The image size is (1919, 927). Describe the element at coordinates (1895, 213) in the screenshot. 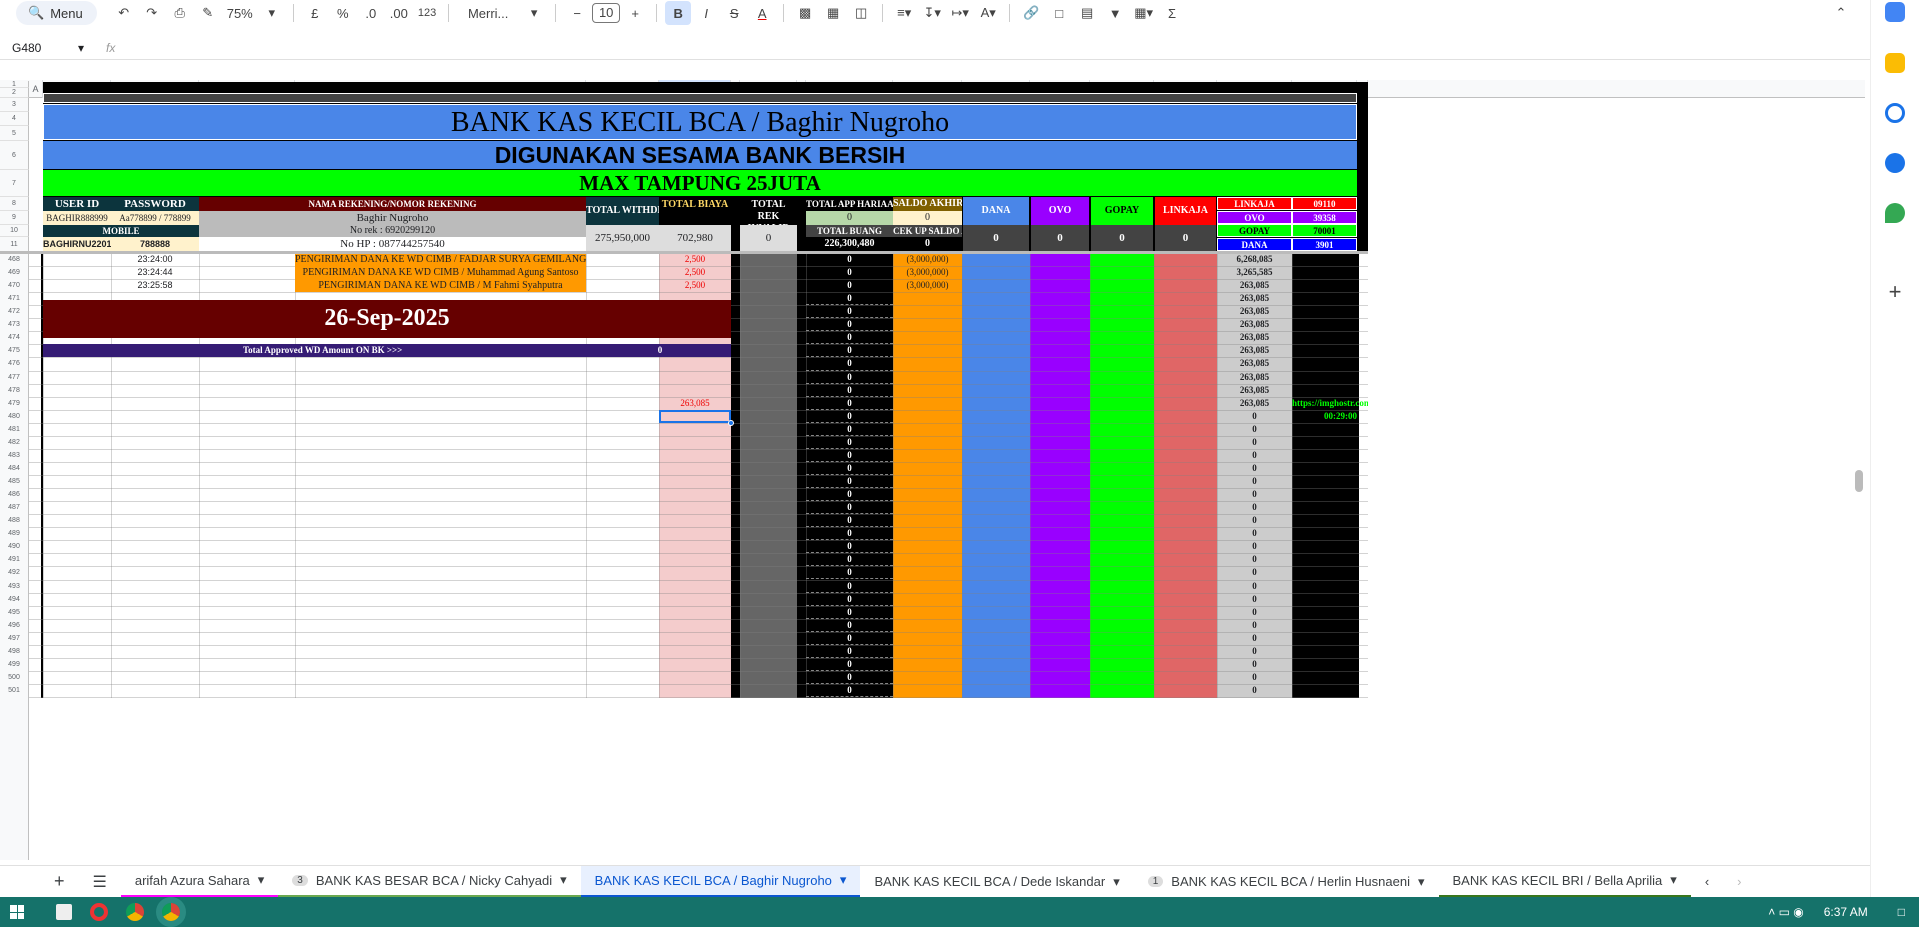

I see `maps-icon` at that location.